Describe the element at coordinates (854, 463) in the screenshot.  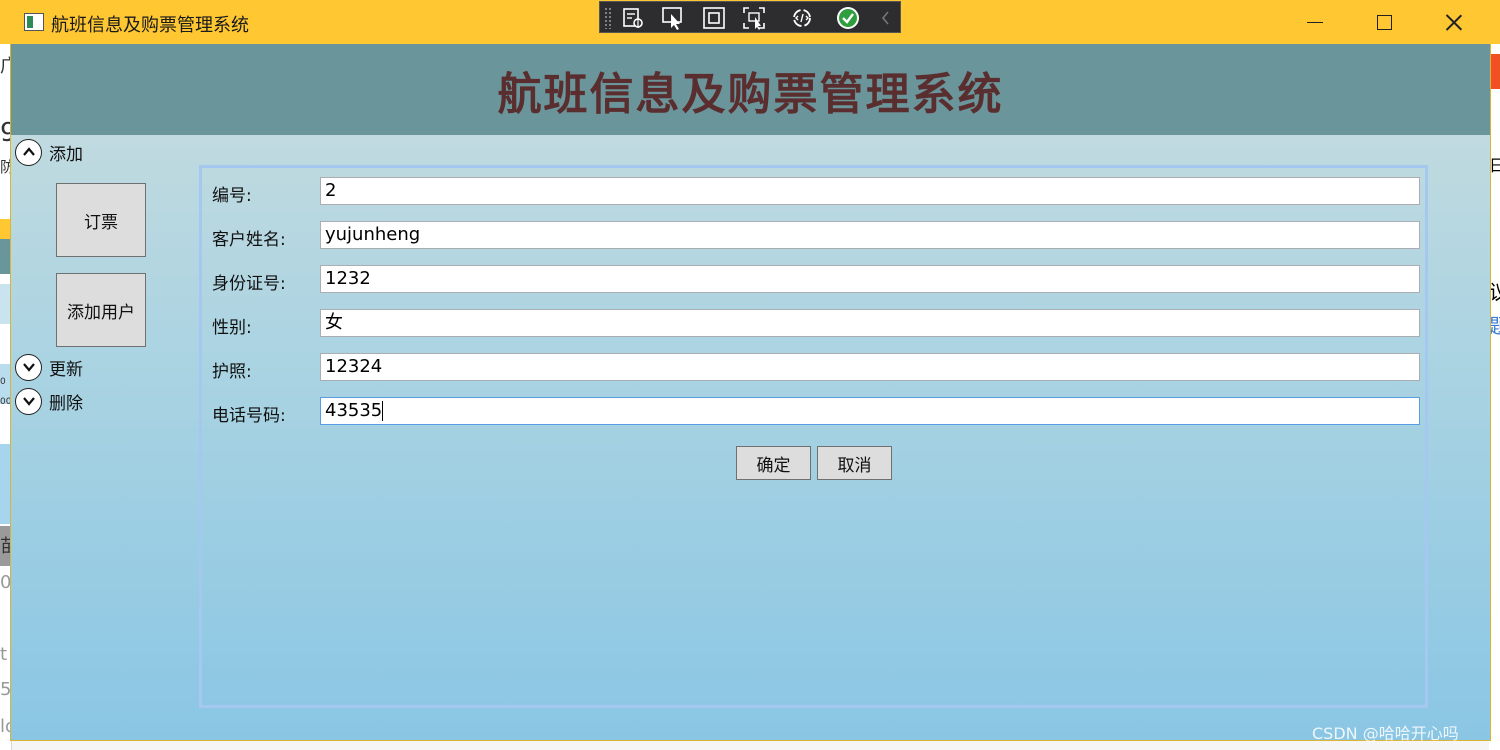
I see `cancel-button: 取消` at that location.